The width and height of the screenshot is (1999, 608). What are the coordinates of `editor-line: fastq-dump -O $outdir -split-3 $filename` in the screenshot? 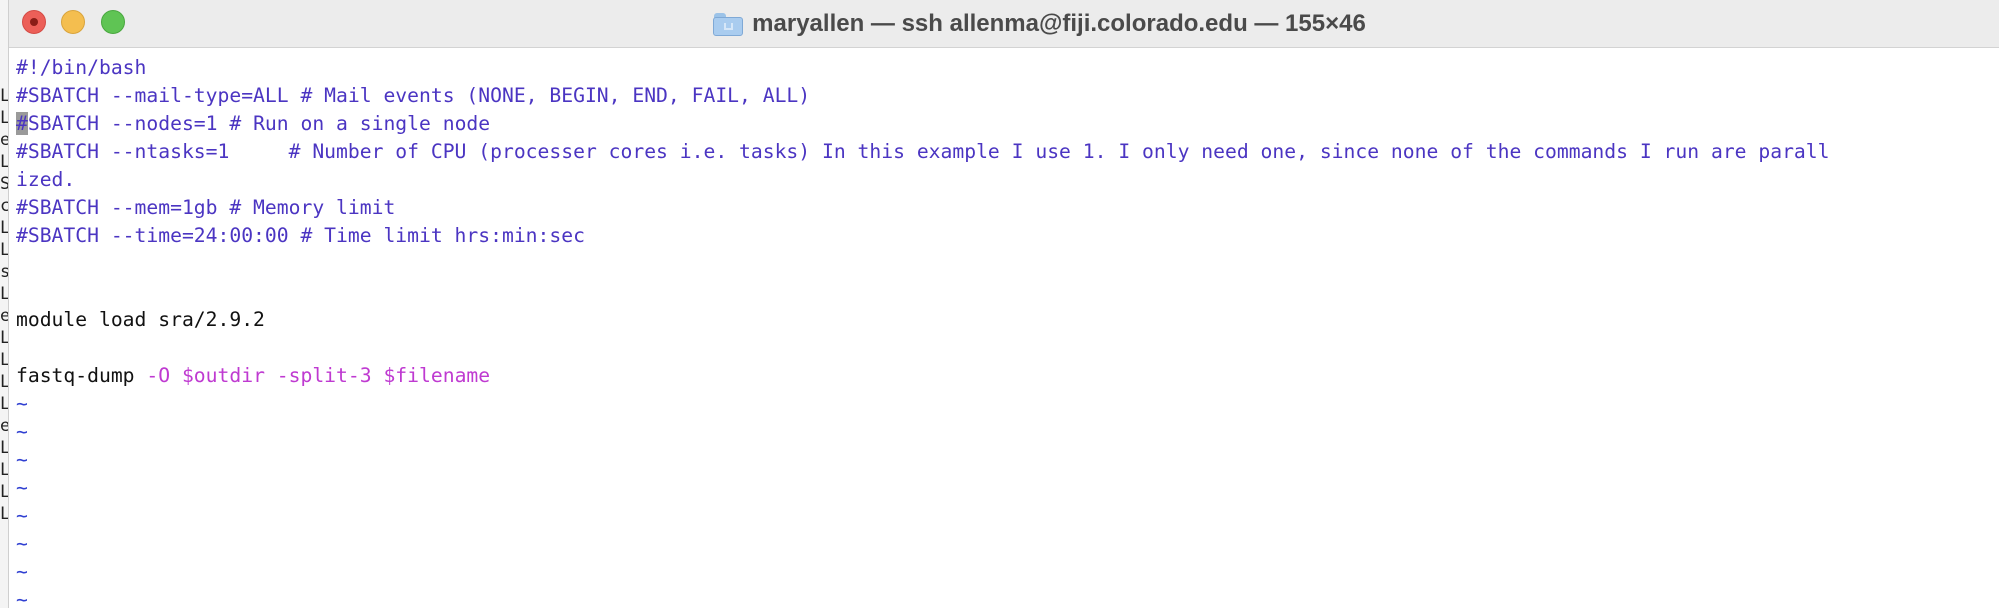 It's located at (1007, 376).